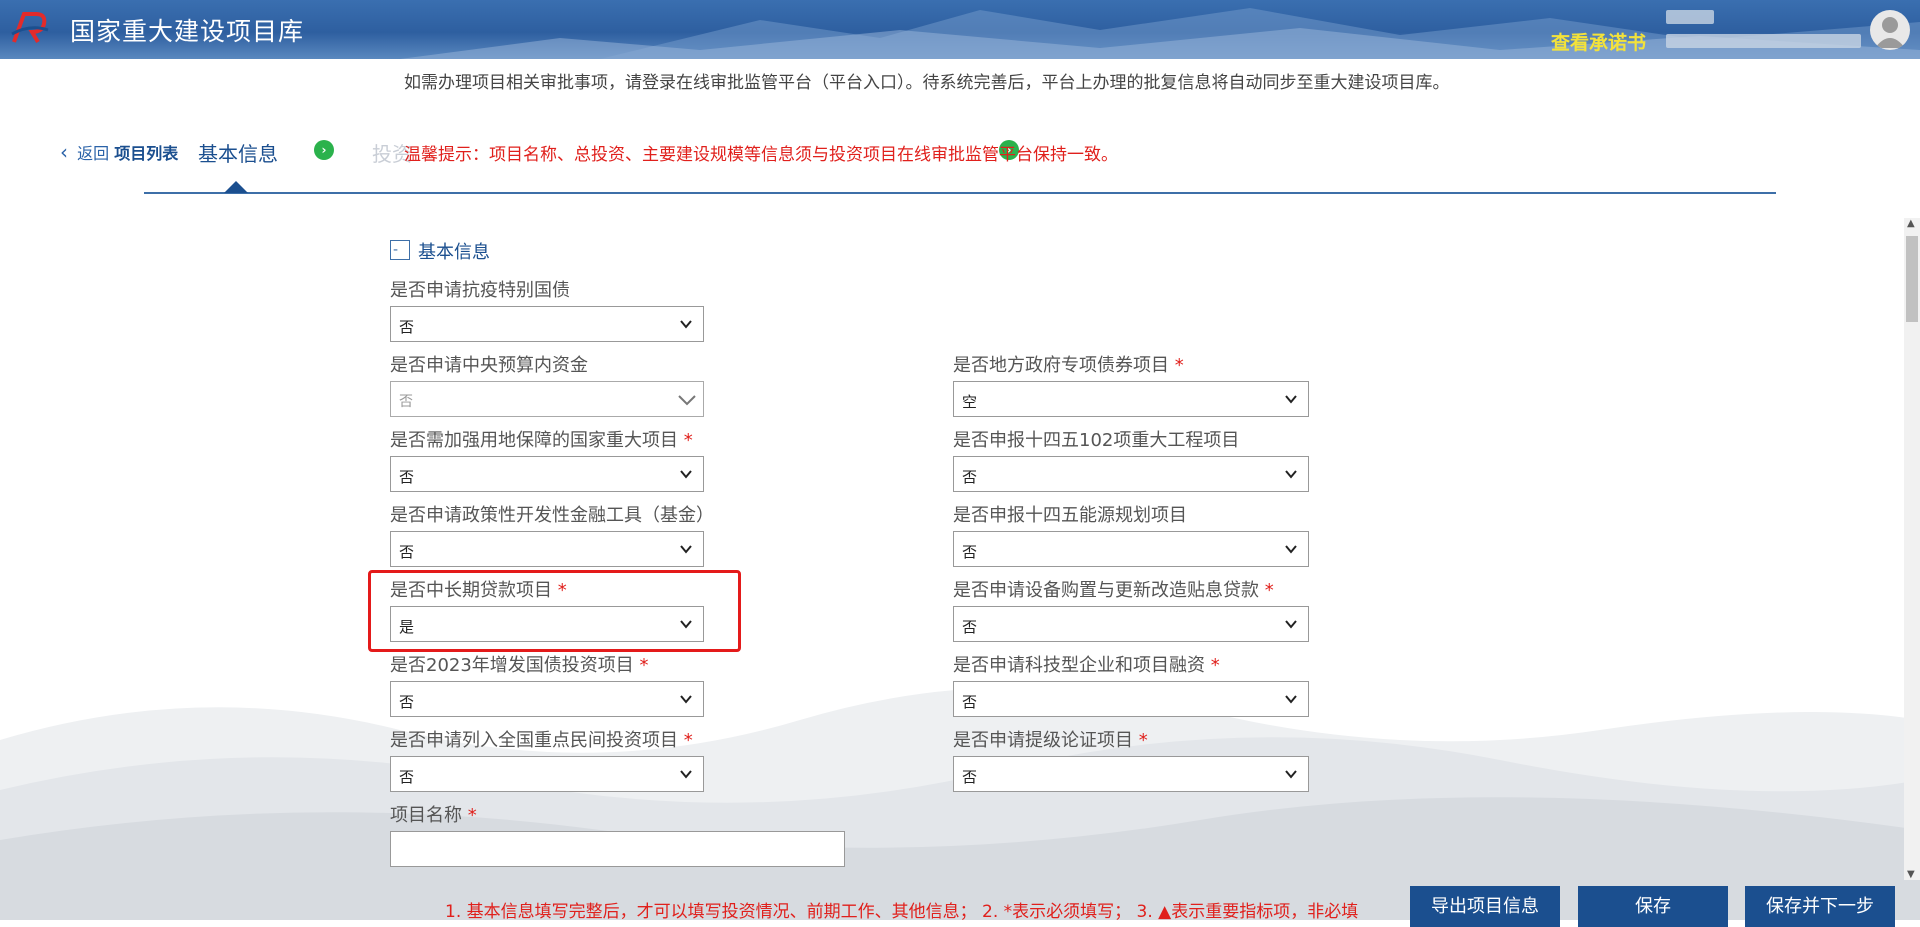  I want to click on save-next-button: 保存并下一步, so click(1820, 906).